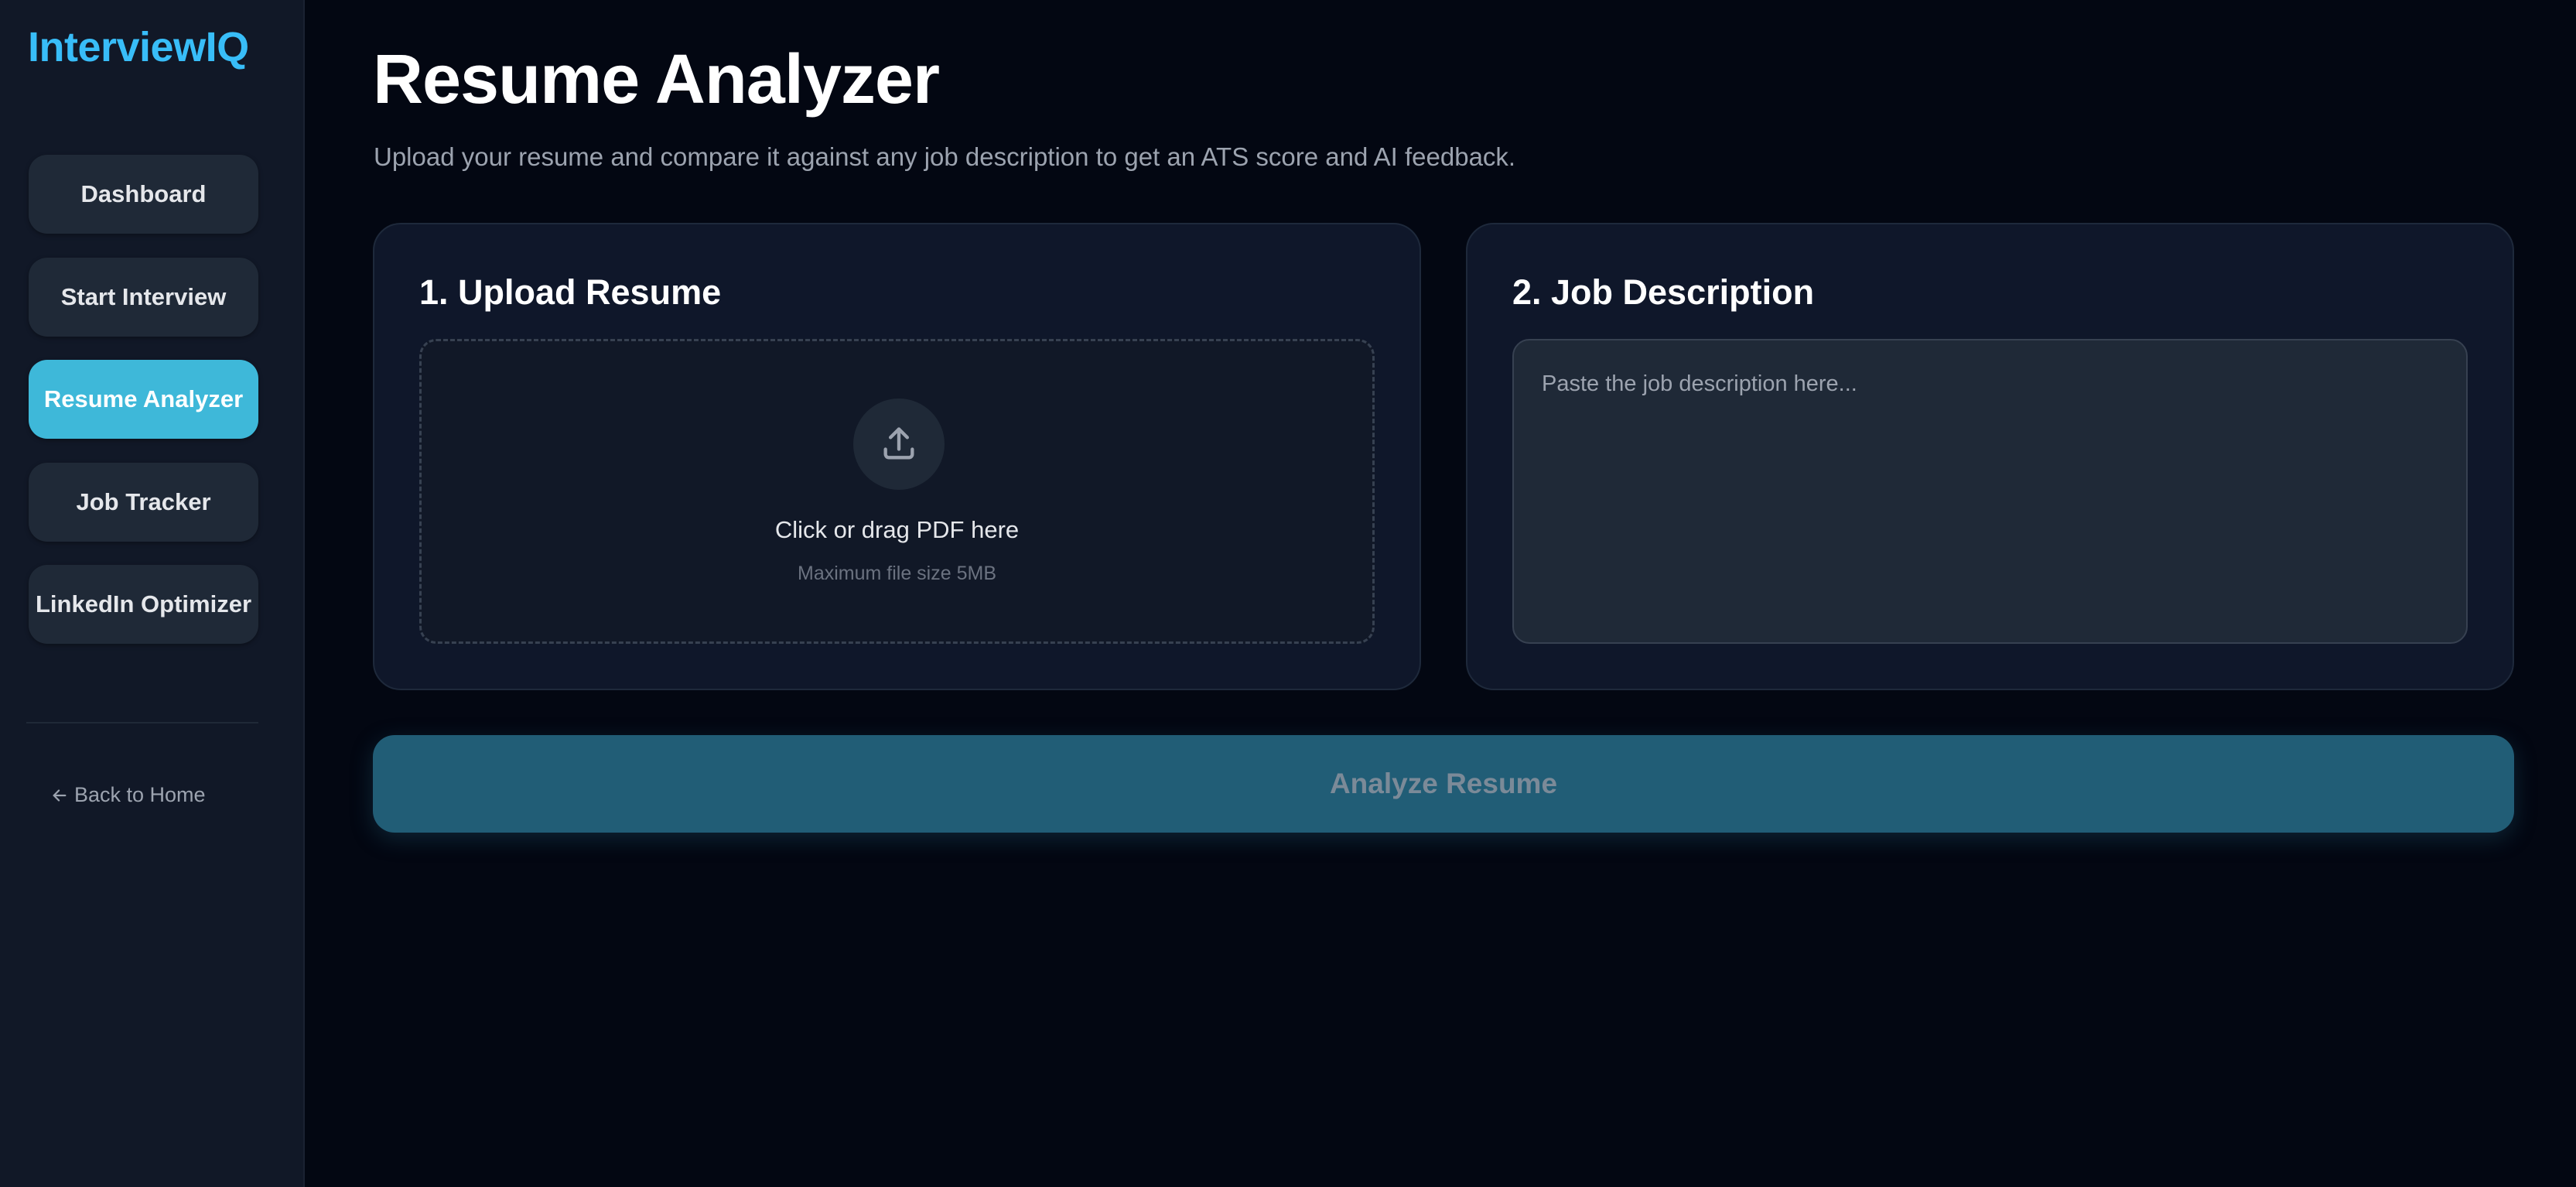 The height and width of the screenshot is (1187, 2576). I want to click on back-to-home-link: Back to Home, so click(128, 795).